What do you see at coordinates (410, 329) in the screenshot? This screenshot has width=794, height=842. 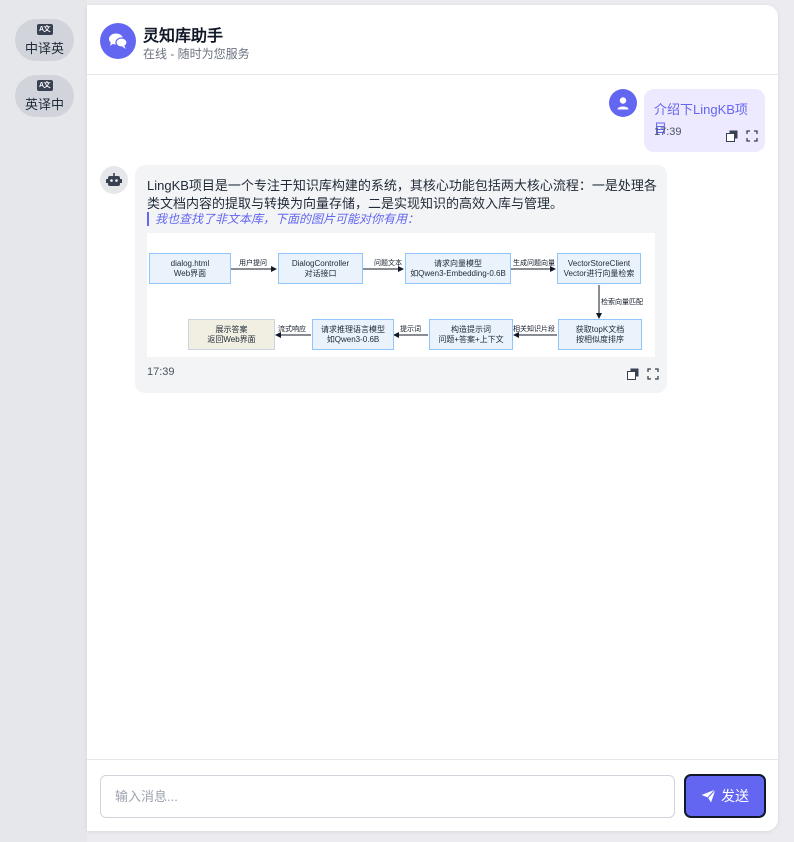 I see `diagram-edge-label: 提示词` at bounding box center [410, 329].